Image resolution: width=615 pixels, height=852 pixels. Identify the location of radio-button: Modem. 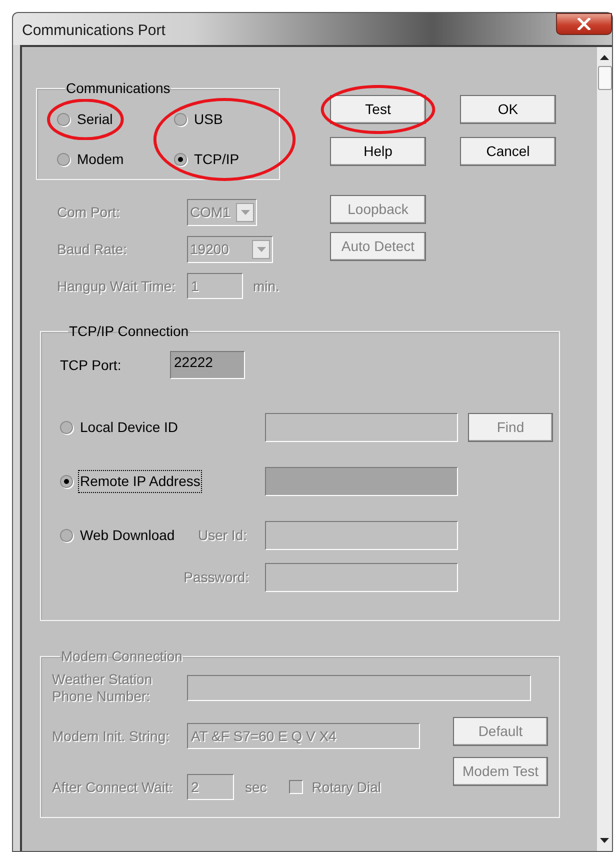
(91, 159).